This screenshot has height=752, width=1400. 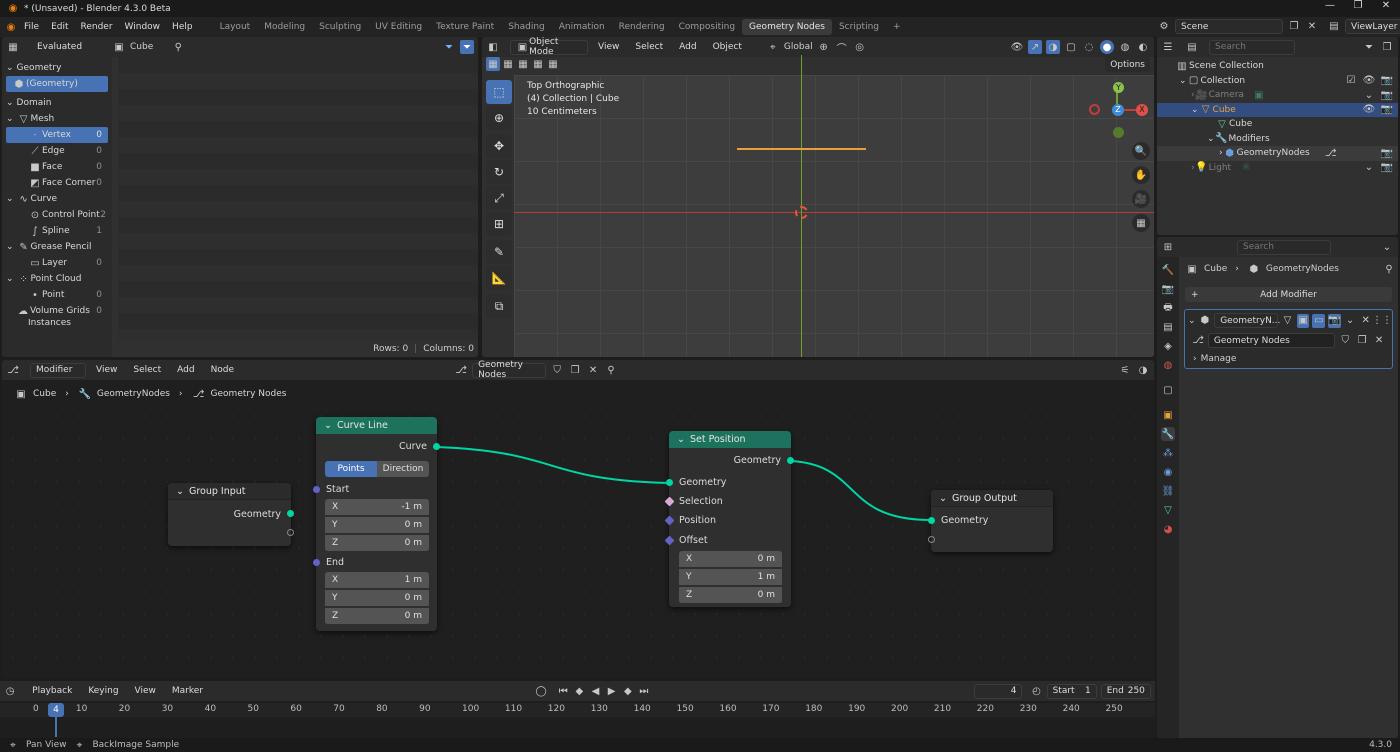 What do you see at coordinates (57, 183) in the screenshot?
I see `domain-face-corner: ◩ Face Corner 0` at bounding box center [57, 183].